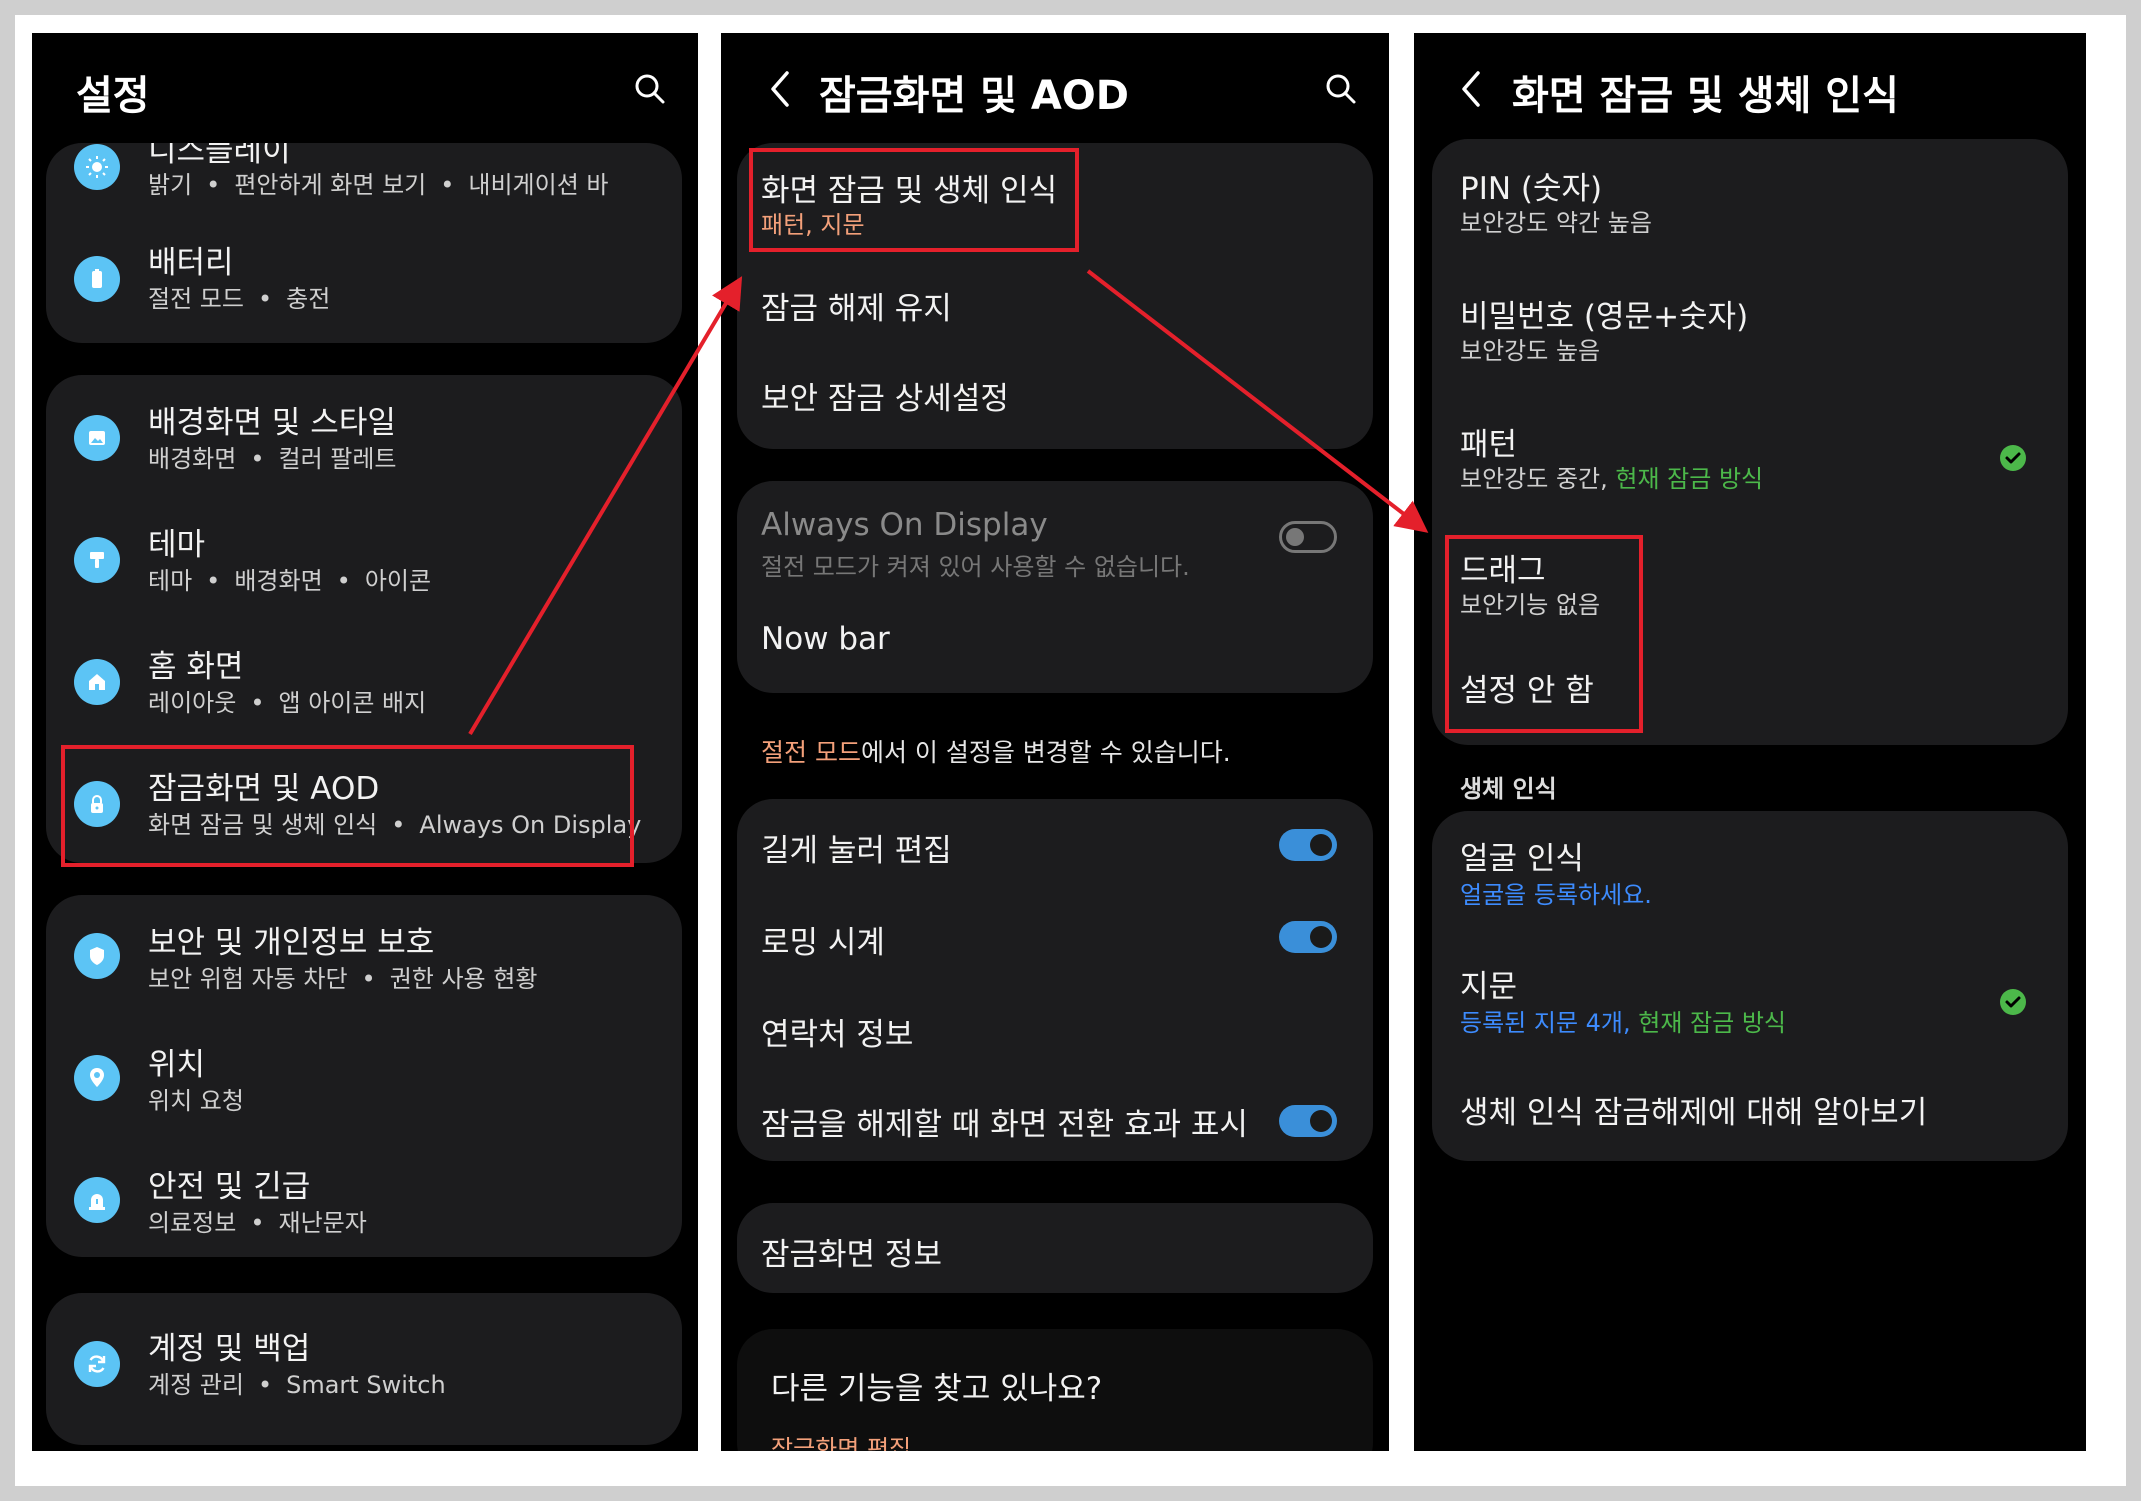 Image resolution: width=2141 pixels, height=1501 pixels. Describe the element at coordinates (974, 96) in the screenshot. I see `page-title: 잠금화면 및 AOD` at that location.